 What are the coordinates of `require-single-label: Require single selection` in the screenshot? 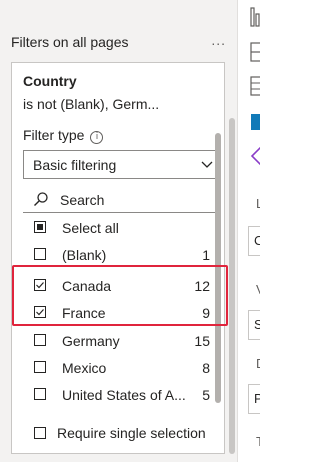 It's located at (131, 433).